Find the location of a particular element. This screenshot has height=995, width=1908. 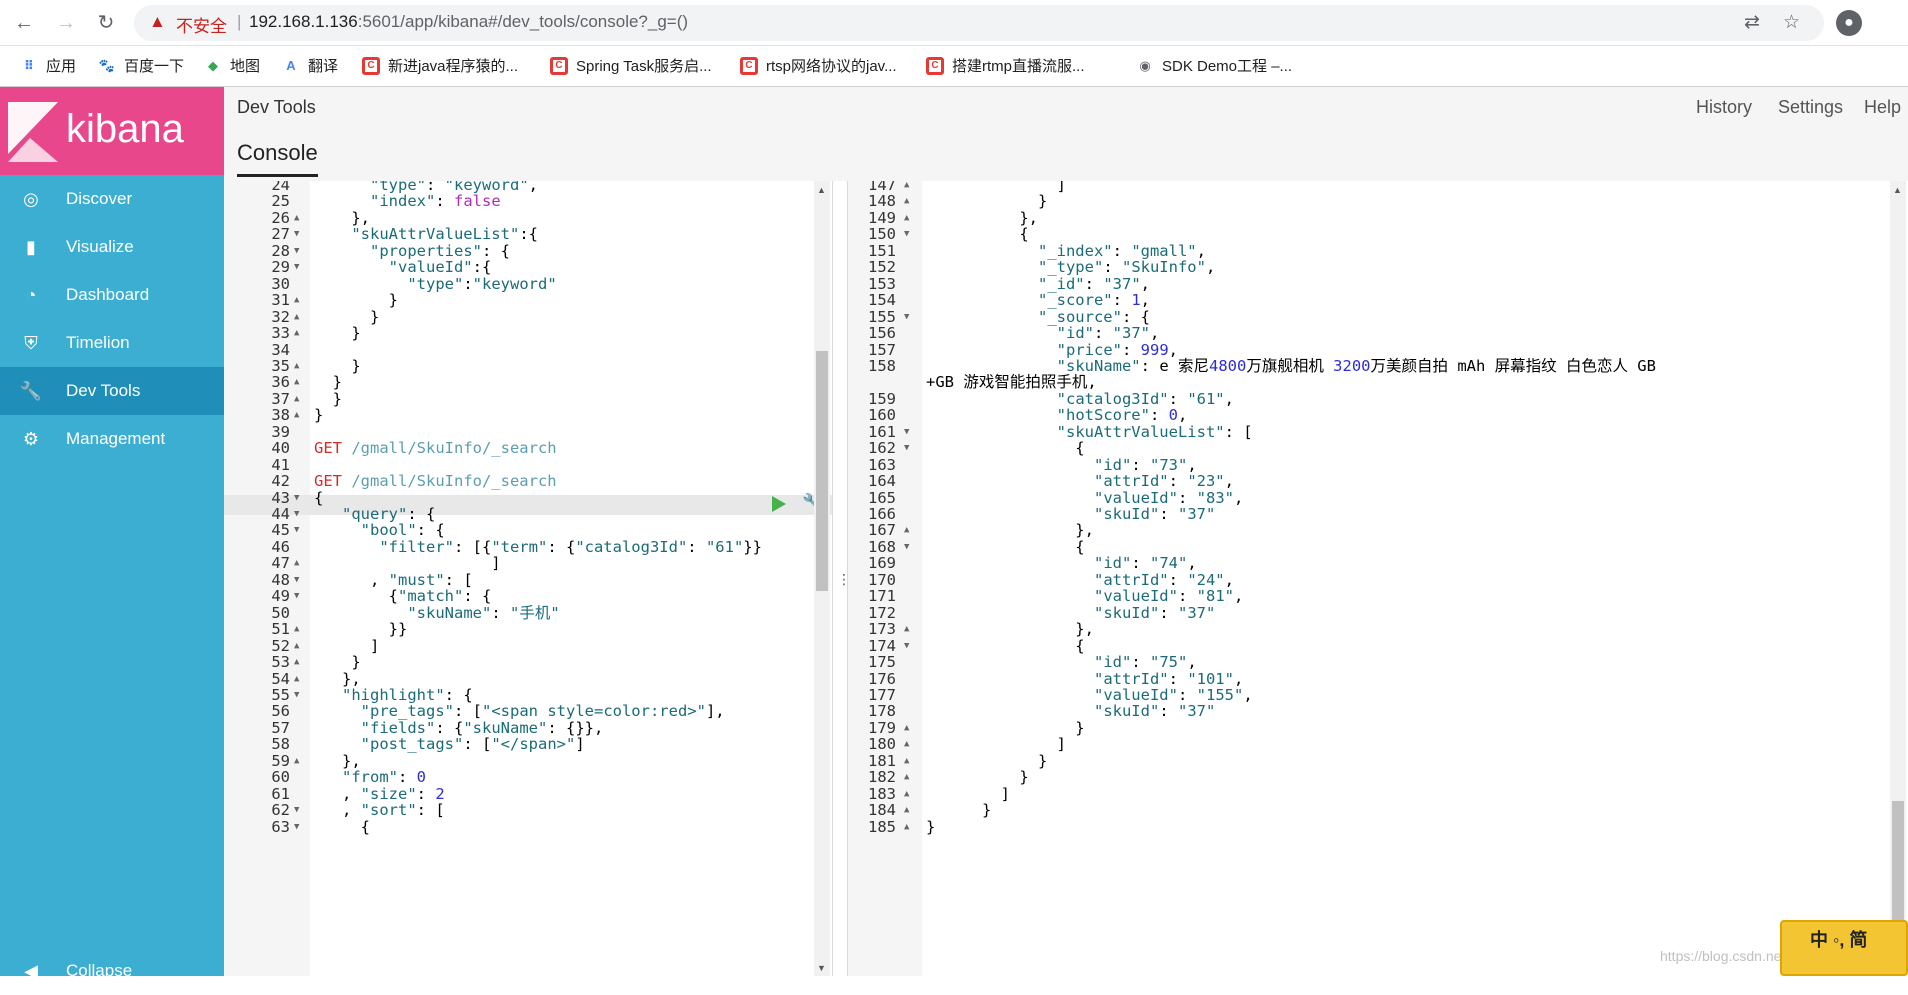

history-link: History is located at coordinates (1724, 107).